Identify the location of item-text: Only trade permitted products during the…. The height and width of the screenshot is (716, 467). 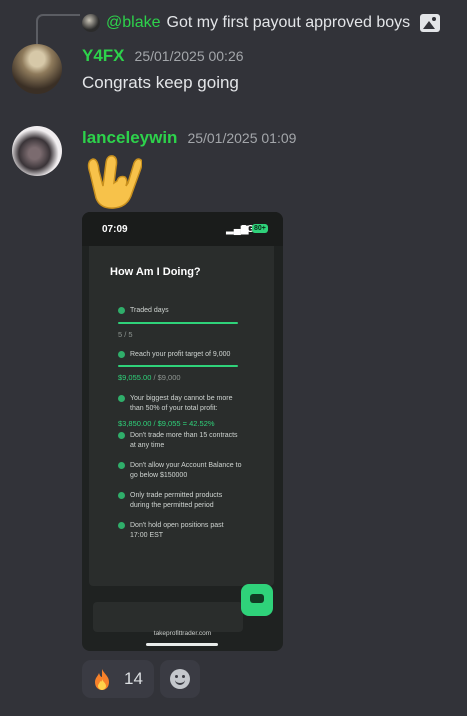
(176, 500).